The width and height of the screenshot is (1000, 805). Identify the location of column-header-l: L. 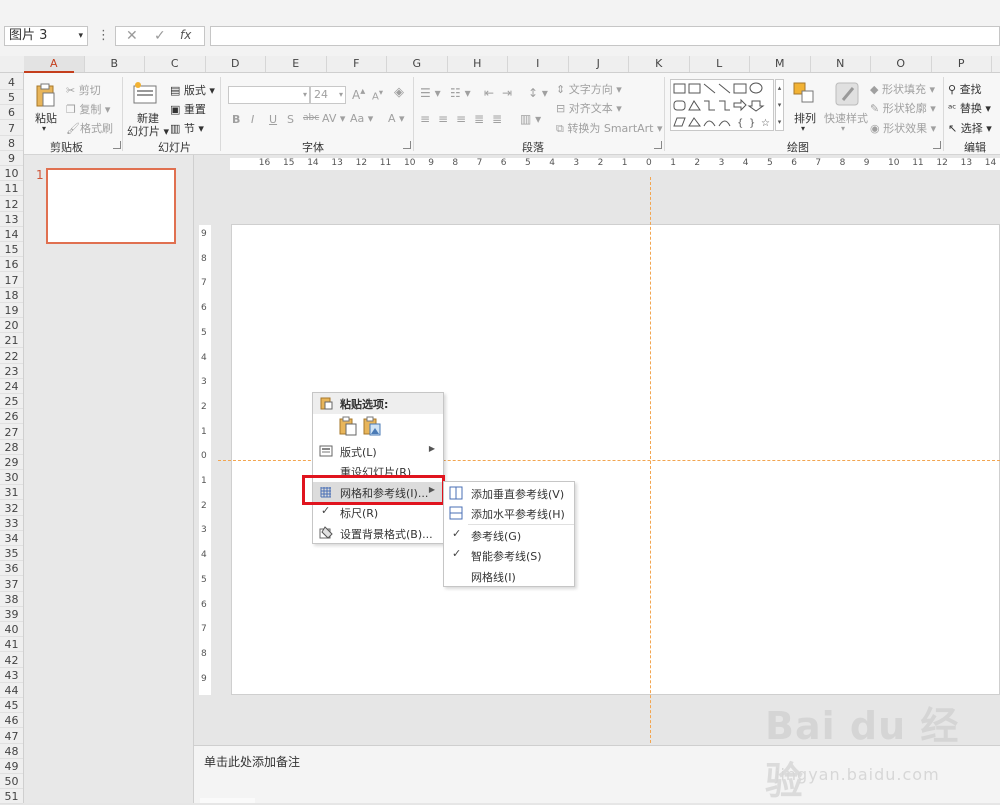
(720, 64).